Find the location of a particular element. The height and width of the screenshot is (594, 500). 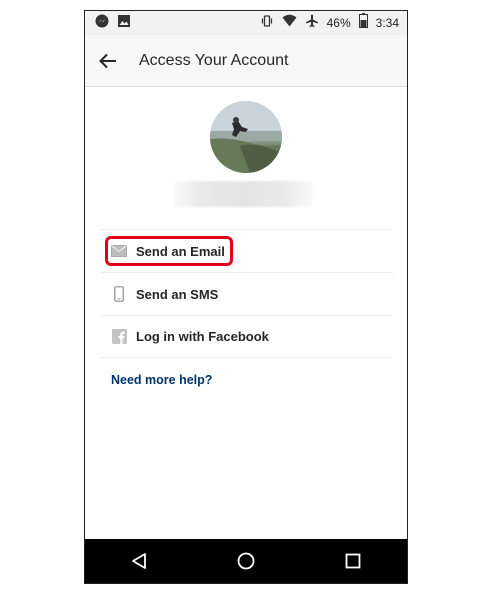

messenger-icon is located at coordinates (102, 23).